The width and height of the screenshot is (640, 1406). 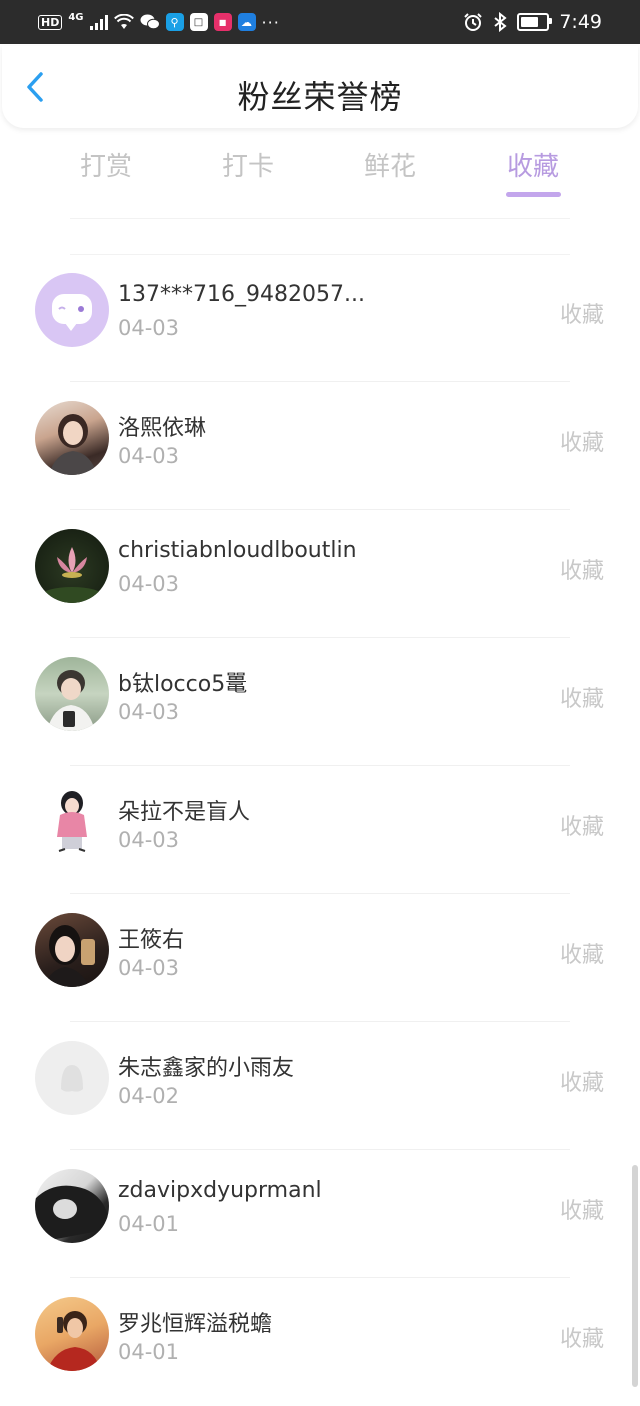 I want to click on default-chat-avatar, so click(x=72, y=310).